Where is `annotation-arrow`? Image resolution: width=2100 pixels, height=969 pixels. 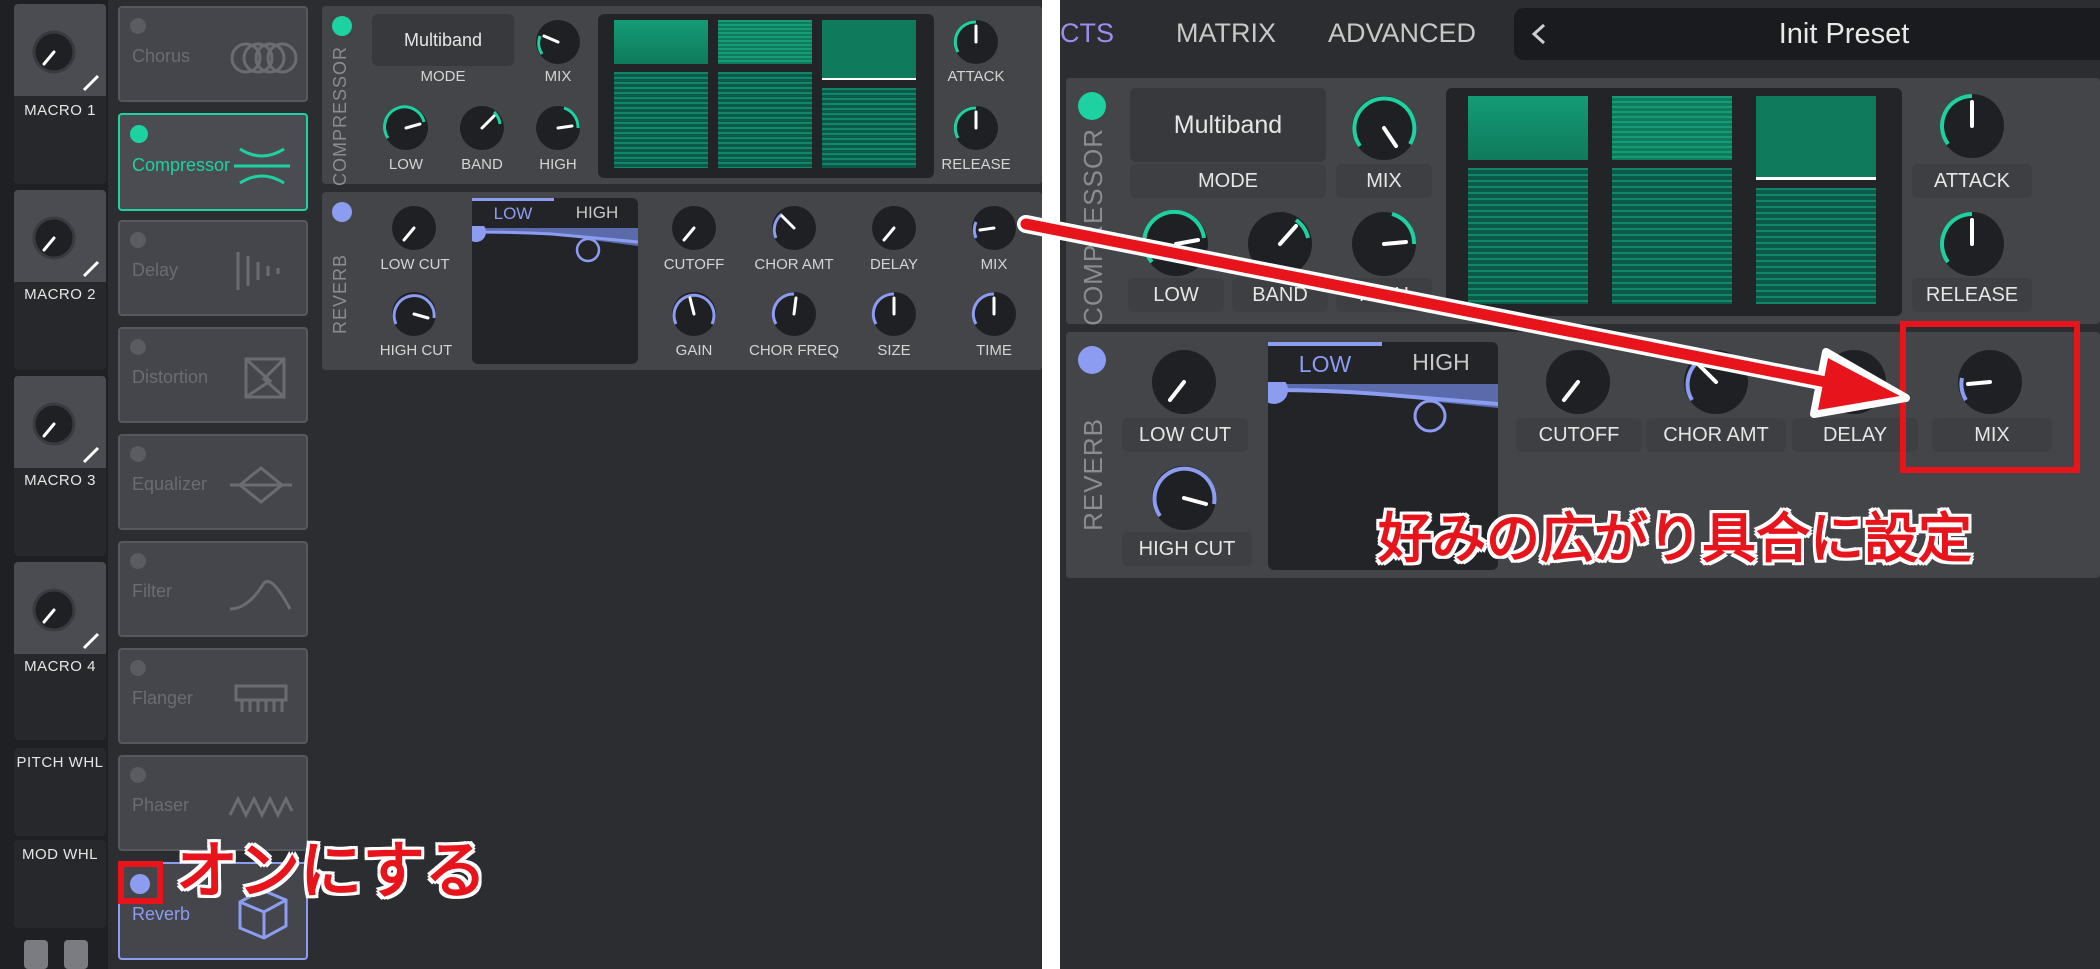
annotation-arrow is located at coordinates (1463, 316).